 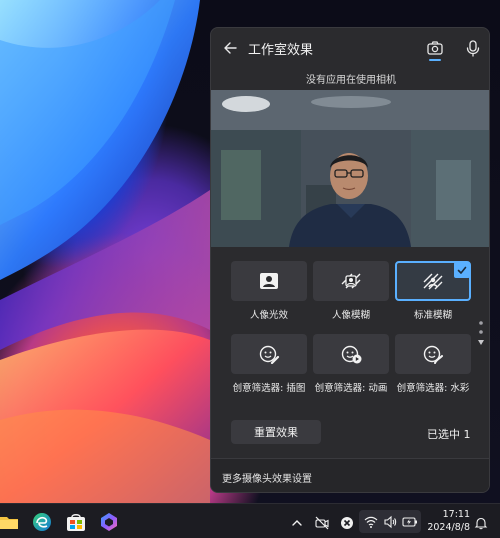 I want to click on effect-creative-animation, so click(x=351, y=354).